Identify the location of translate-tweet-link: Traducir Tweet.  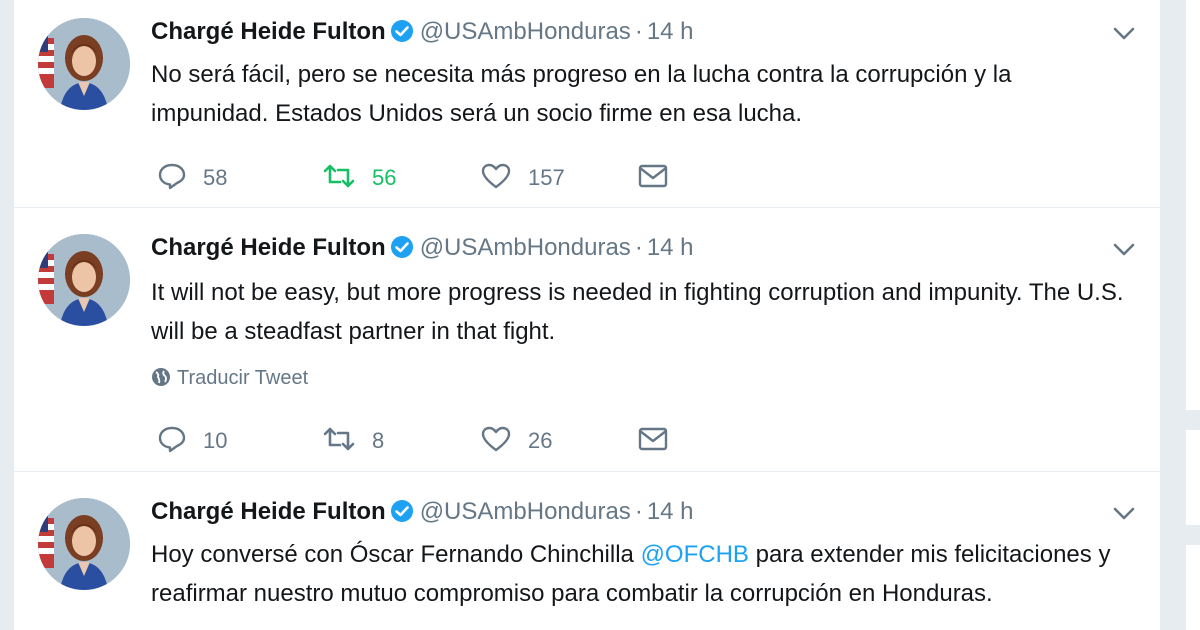
(229, 378).